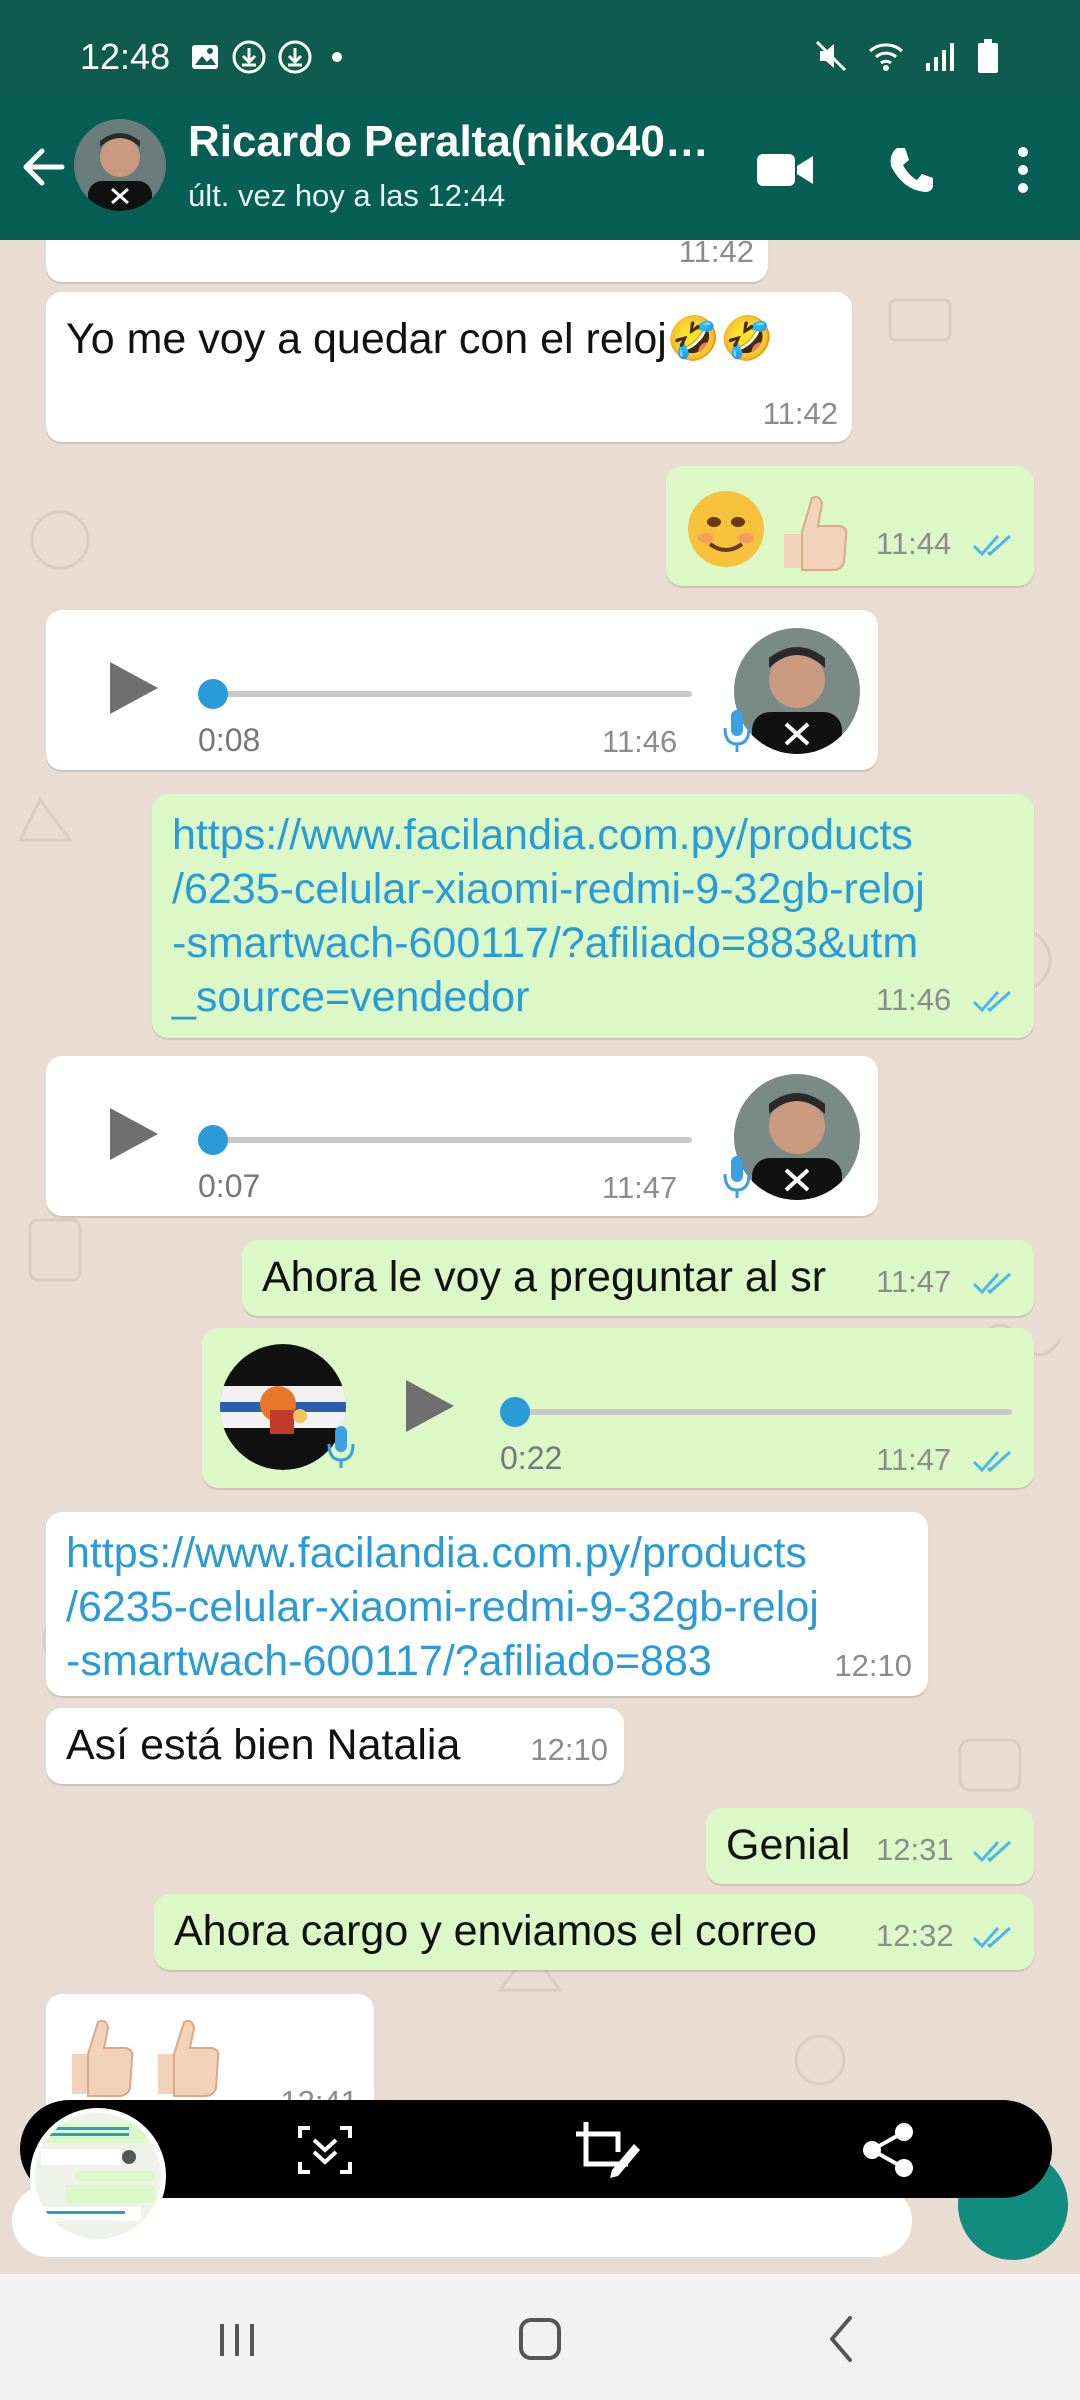 This screenshot has height=2400, width=1080. What do you see at coordinates (1023, 170) in the screenshot?
I see `more-vert-icon` at bounding box center [1023, 170].